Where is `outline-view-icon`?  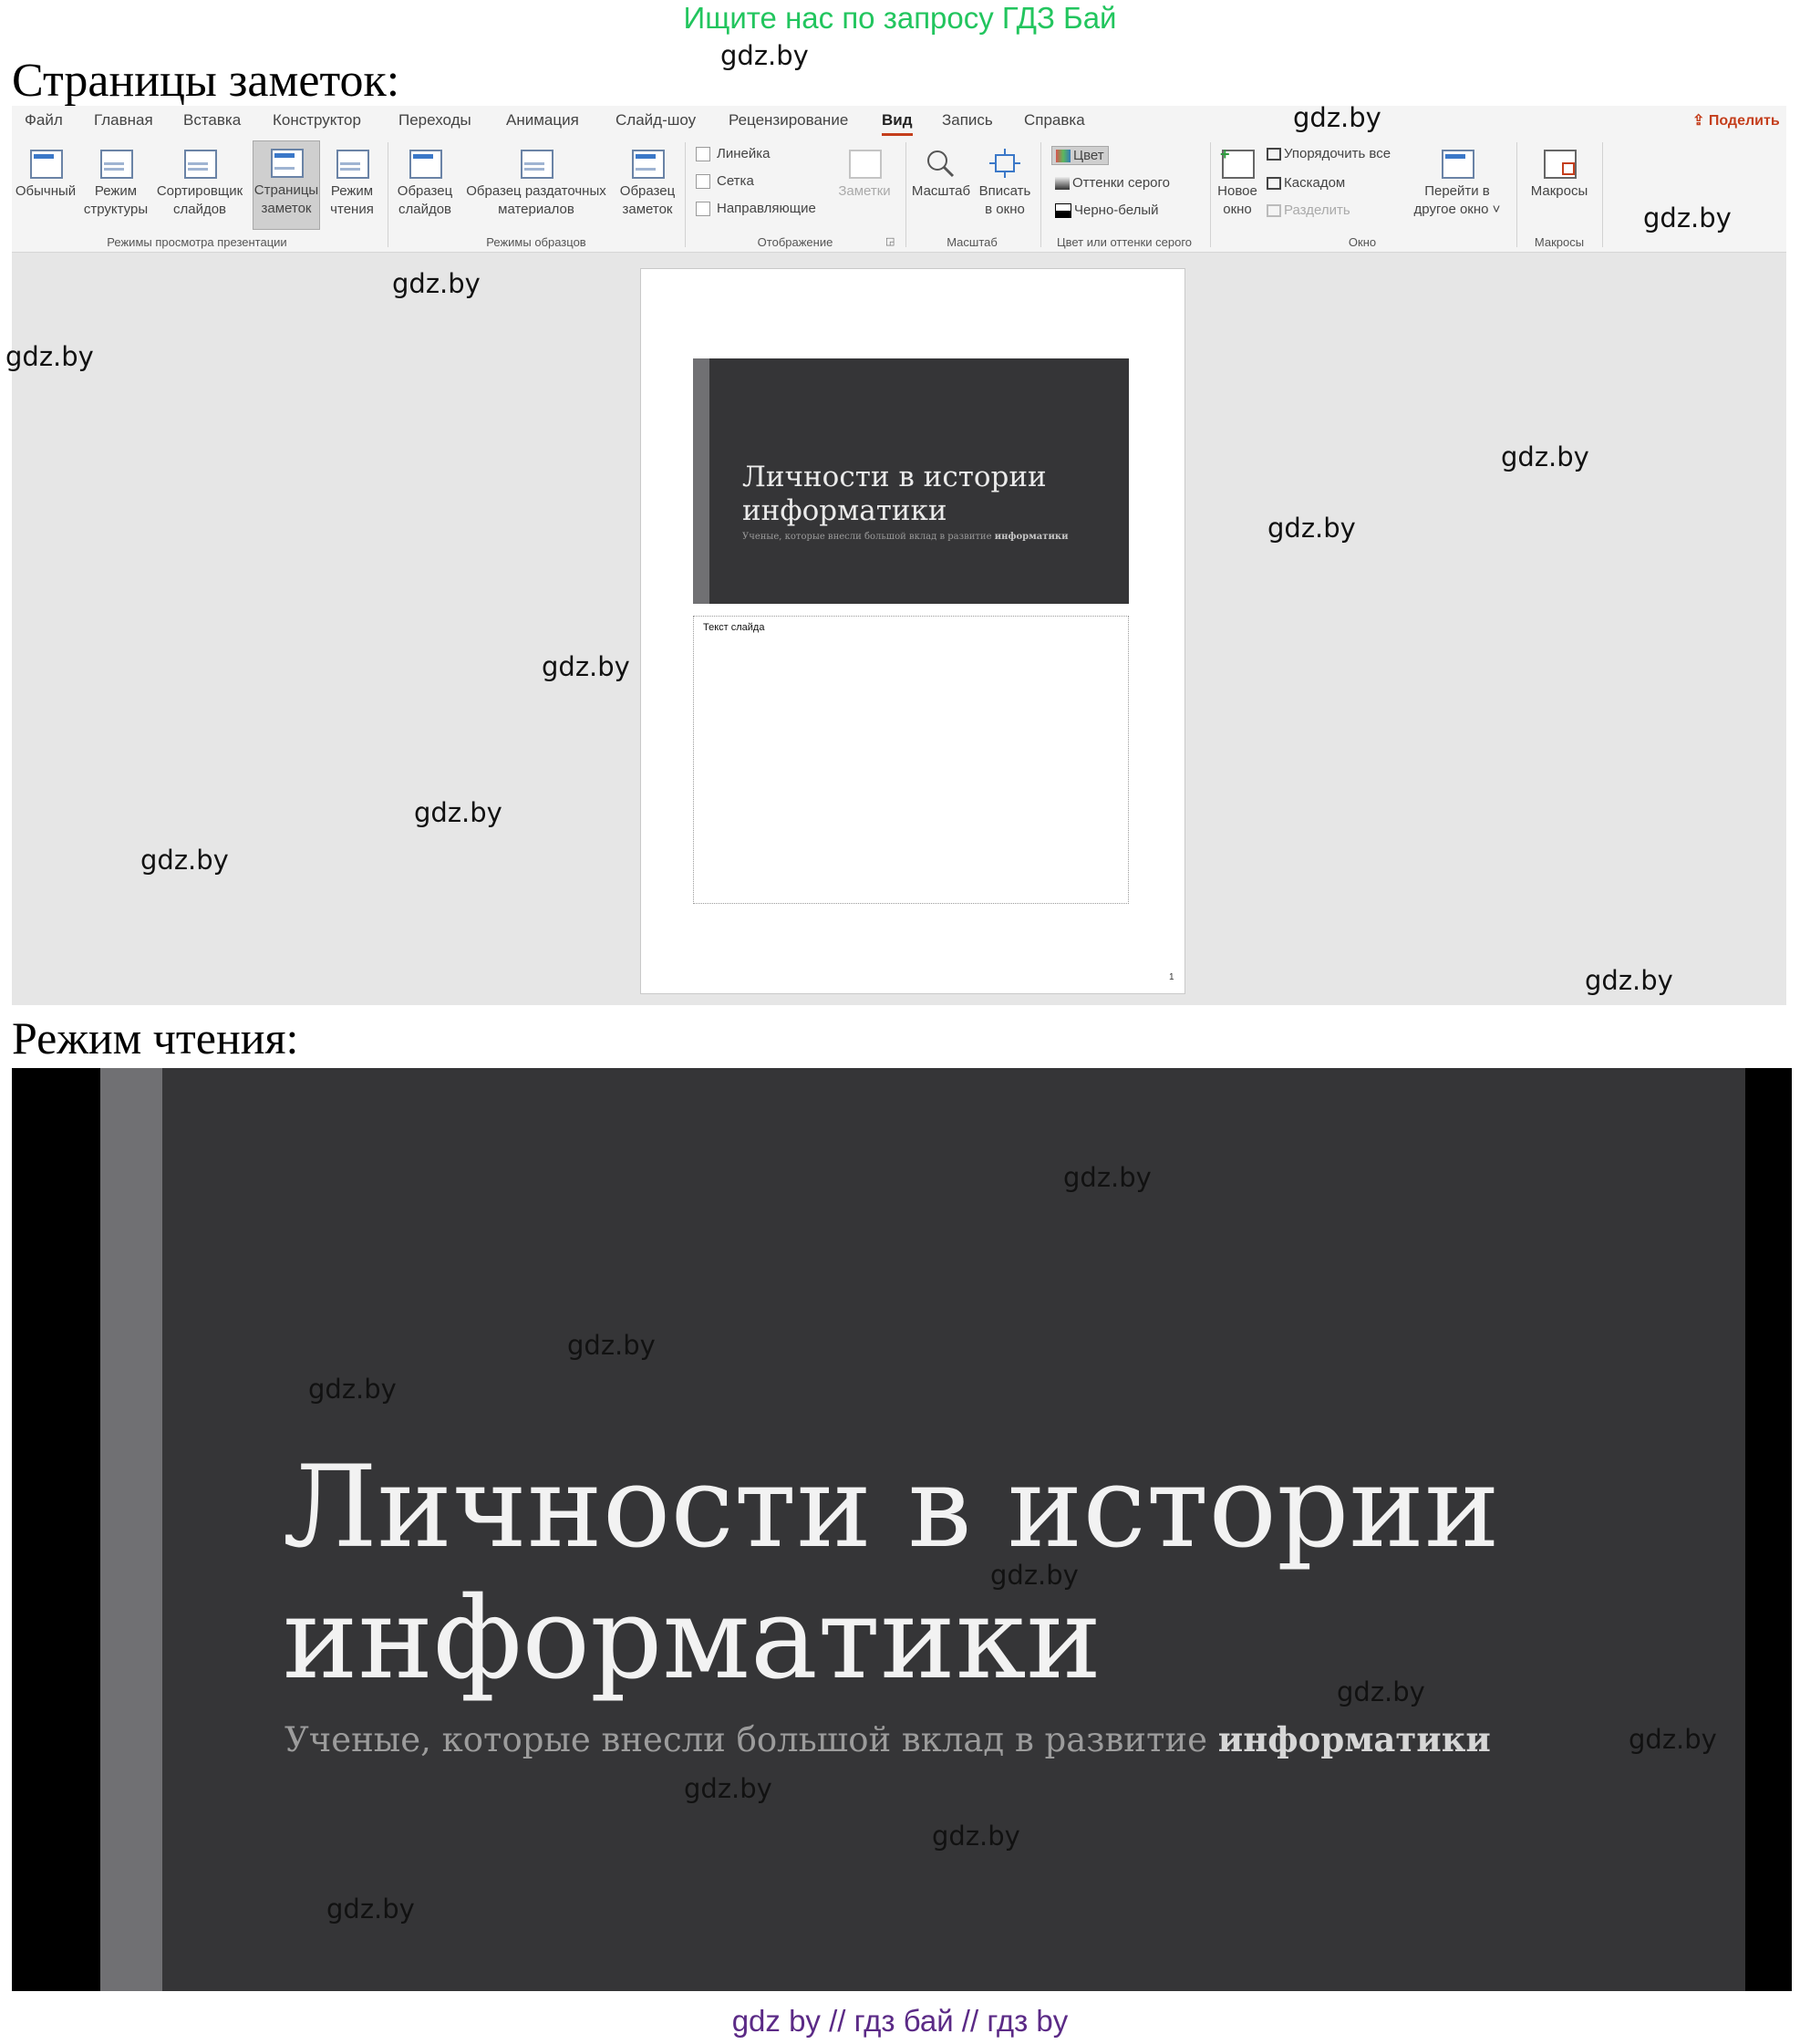 outline-view-icon is located at coordinates (116, 163).